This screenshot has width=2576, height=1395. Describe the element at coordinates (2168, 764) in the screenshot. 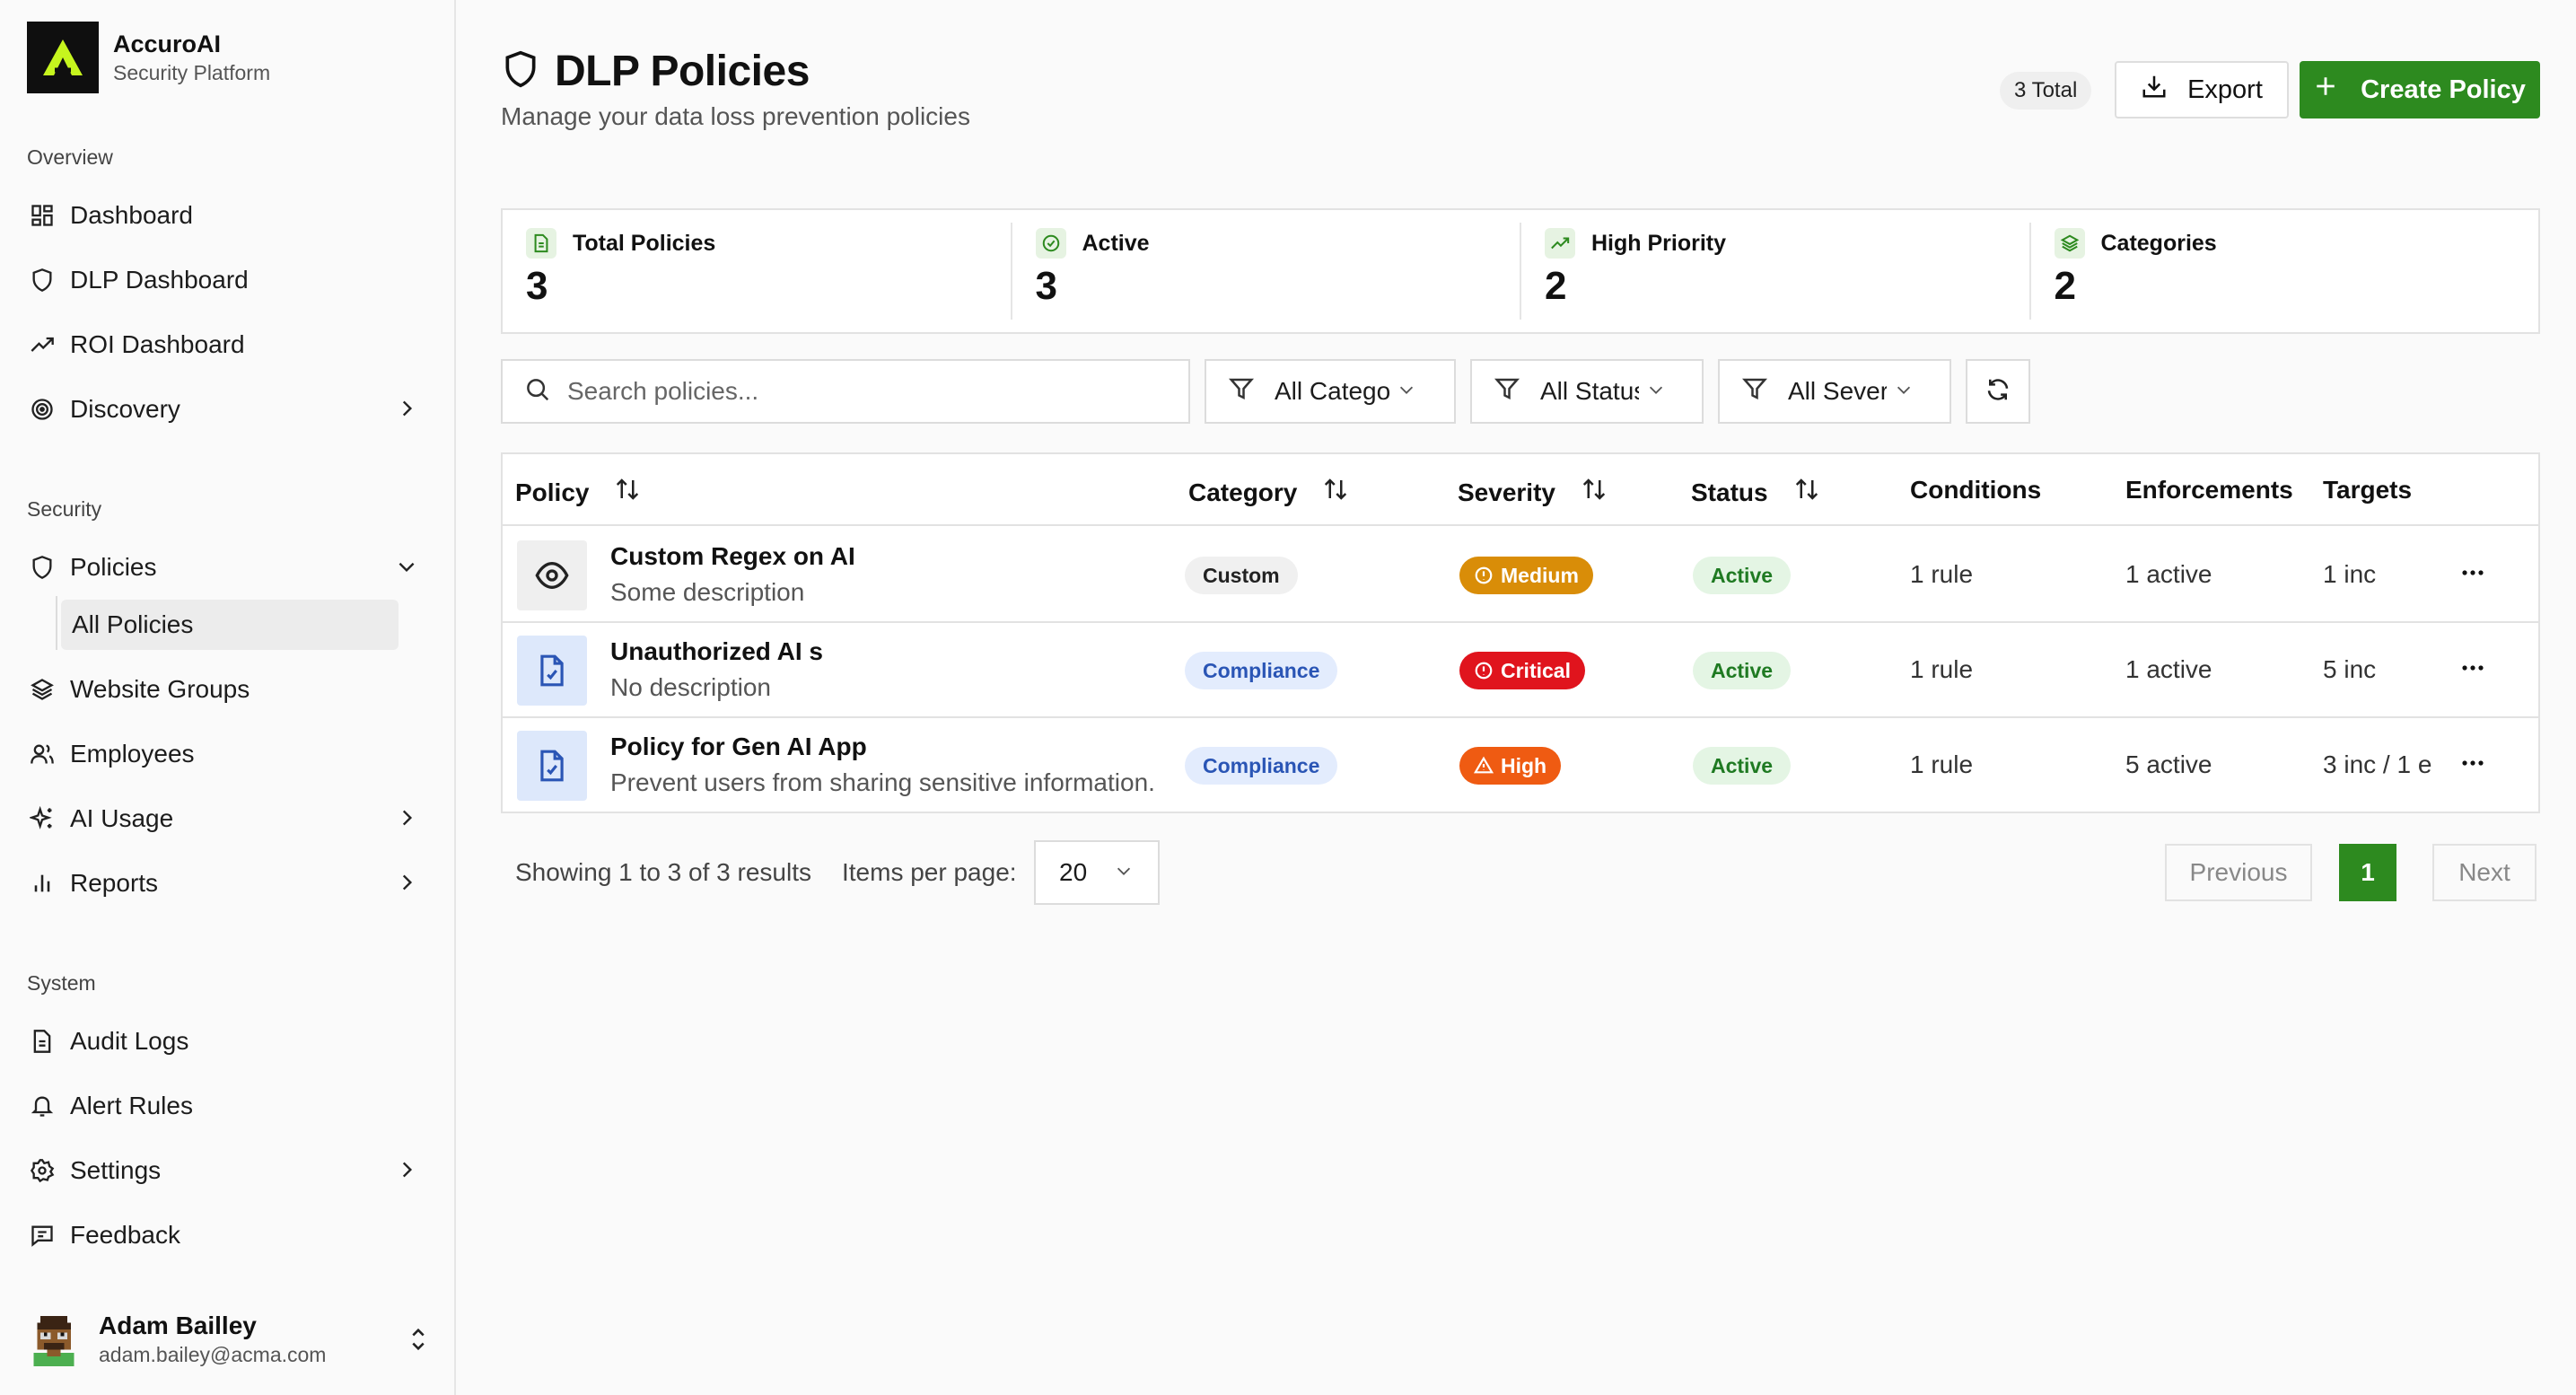

I see `enforcements-cell: 5 active` at that location.